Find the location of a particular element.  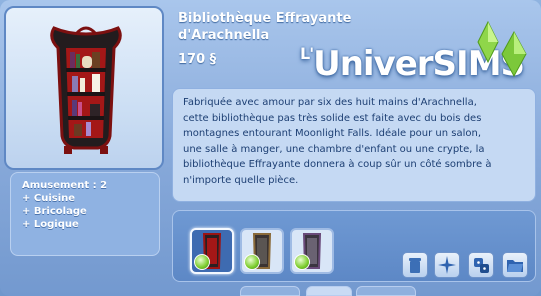

item-title-line2: d'Arachnella is located at coordinates (224, 35).